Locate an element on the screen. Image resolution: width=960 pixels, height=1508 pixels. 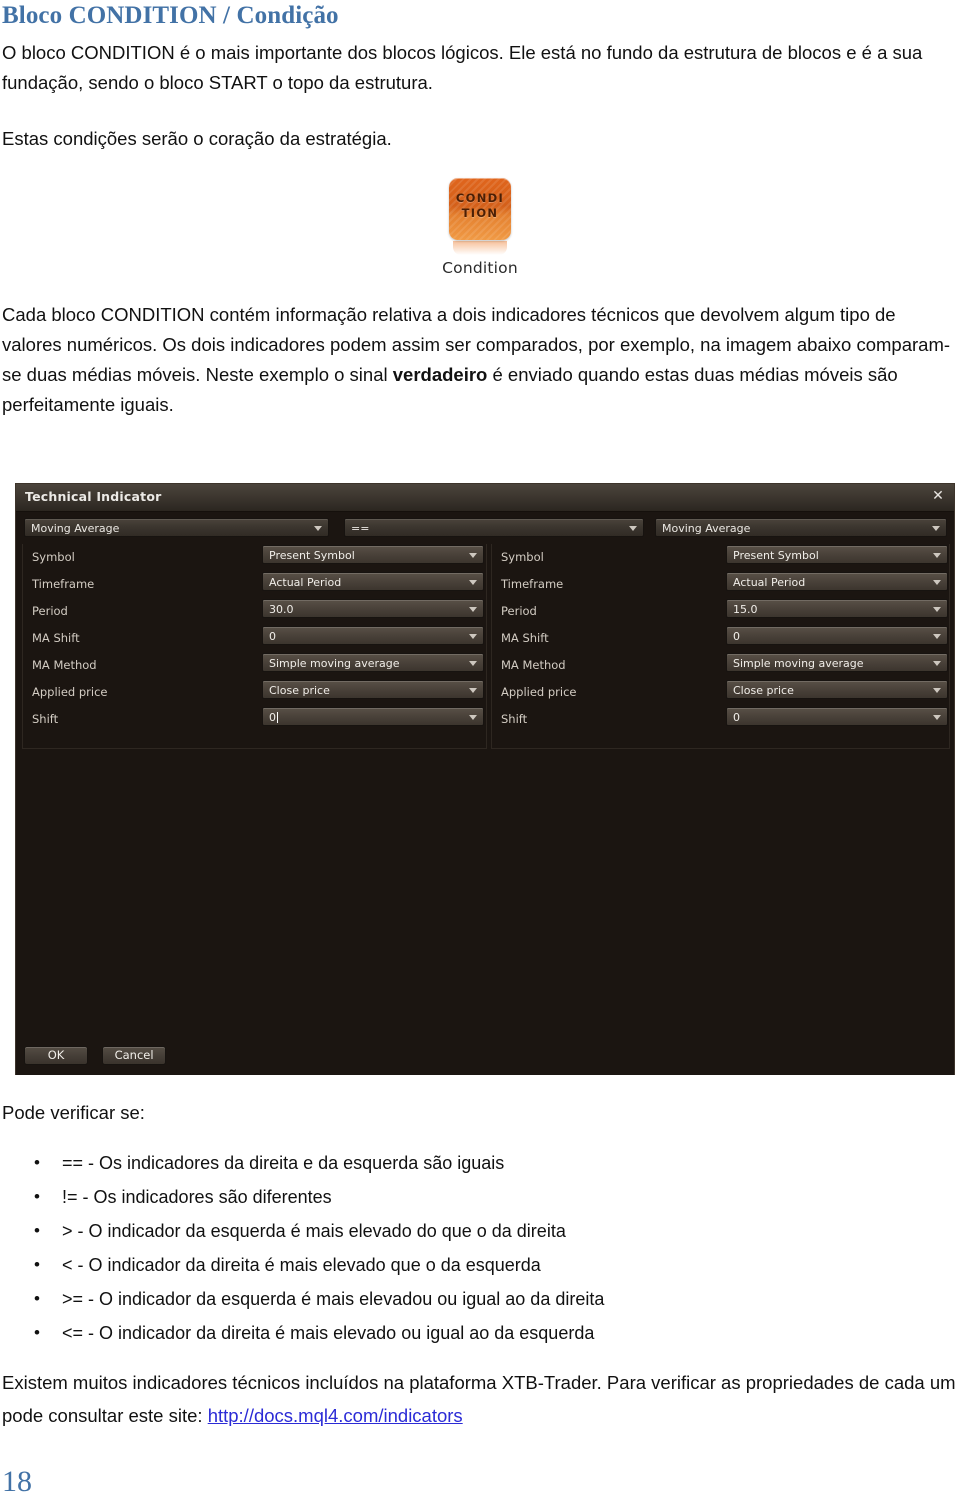
right-ma-method-value: Simple moving average is located at coordinates (798, 663).